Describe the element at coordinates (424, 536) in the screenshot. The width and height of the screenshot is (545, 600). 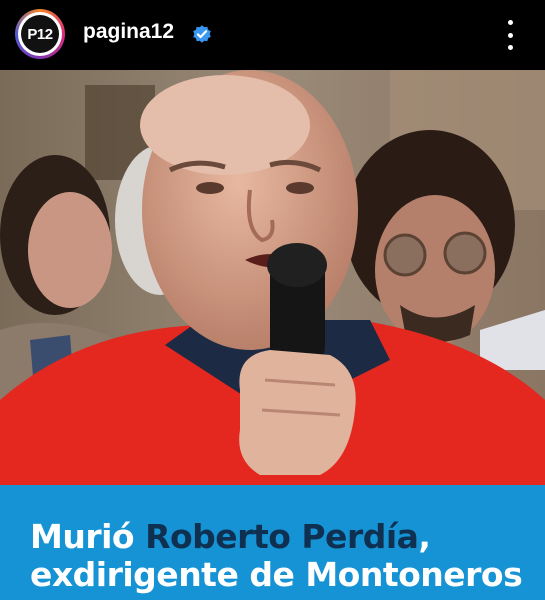
I see `headline-part2: ,` at that location.